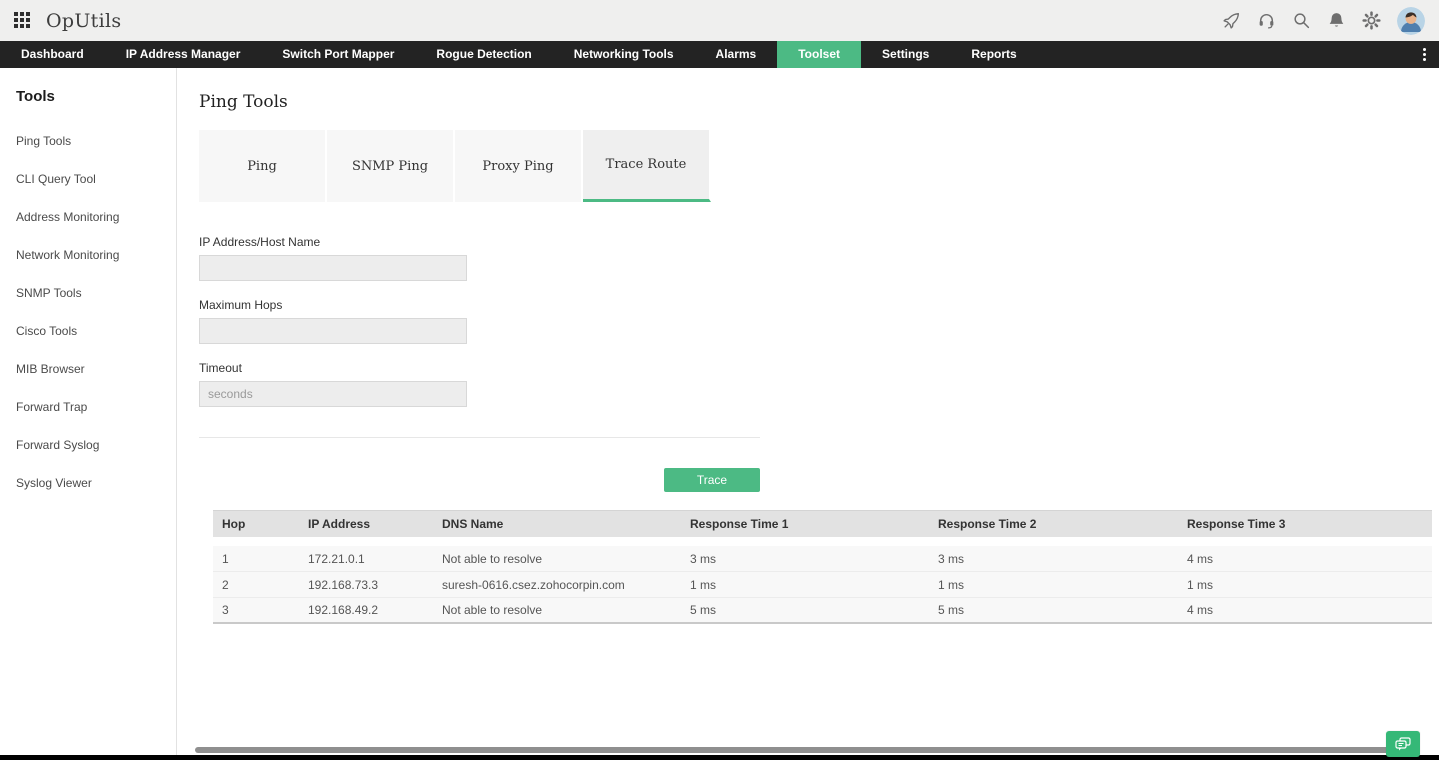 Image resolution: width=1439 pixels, height=760 pixels. What do you see at coordinates (336, 558) in the screenshot?
I see `cell-ip-address: 172.21.0.1` at bounding box center [336, 558].